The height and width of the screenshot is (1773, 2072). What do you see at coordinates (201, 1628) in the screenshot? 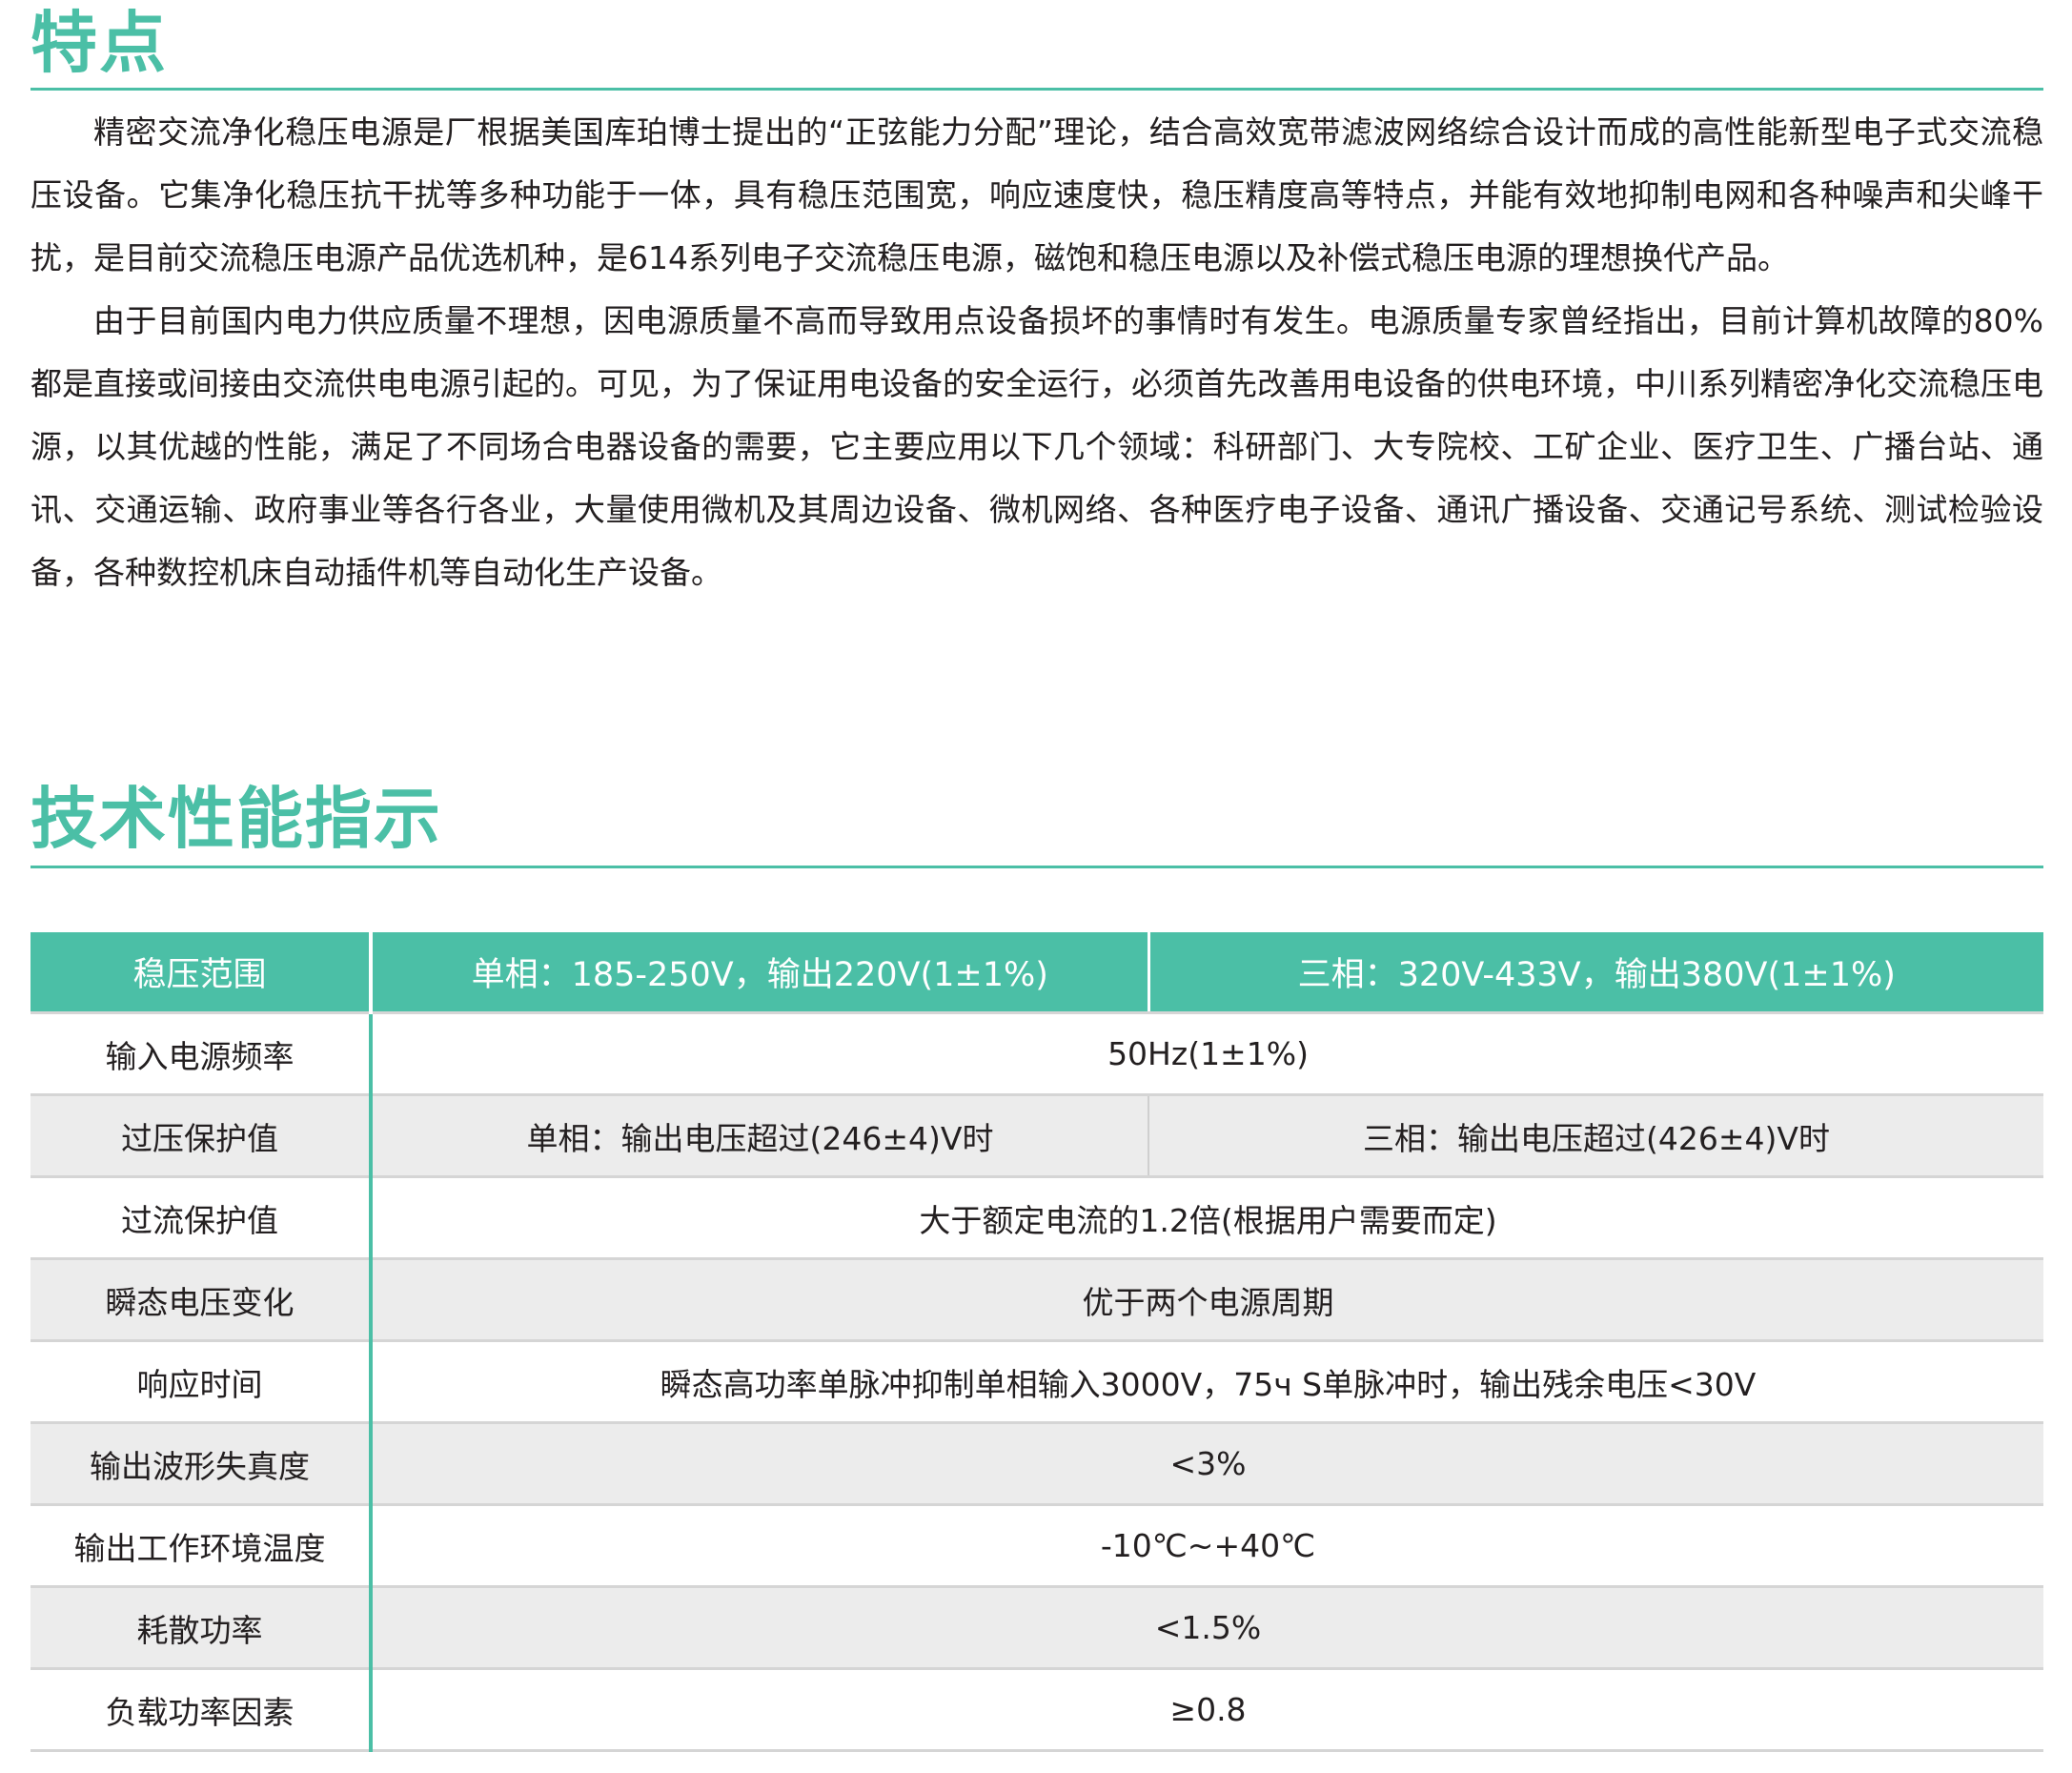
I see `row-label: 耗散功率` at bounding box center [201, 1628].